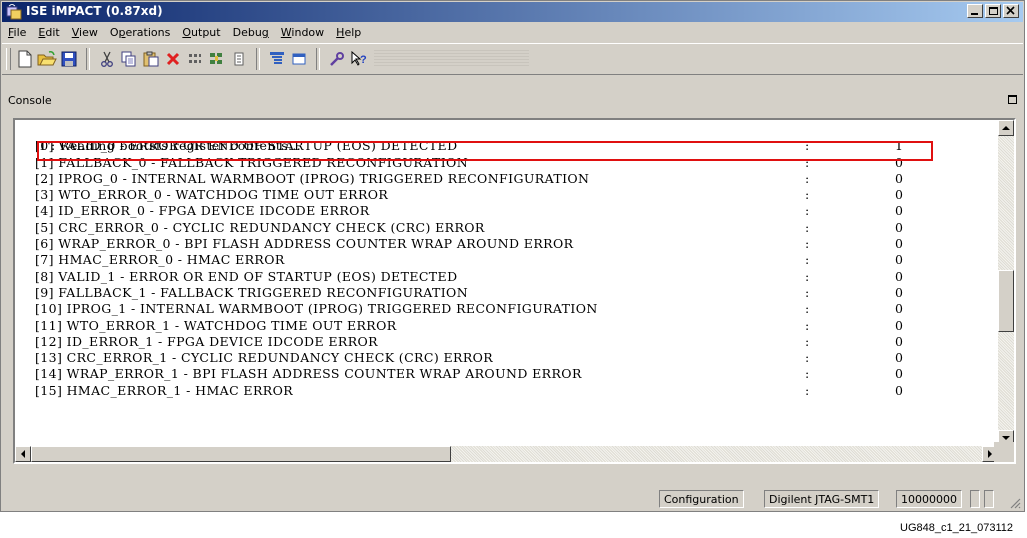 Image resolution: width=1027 pixels, height=538 pixels. What do you see at coordinates (822, 499) in the screenshot?
I see `status-cable: Digilent JTAG-SMT1` at bounding box center [822, 499].